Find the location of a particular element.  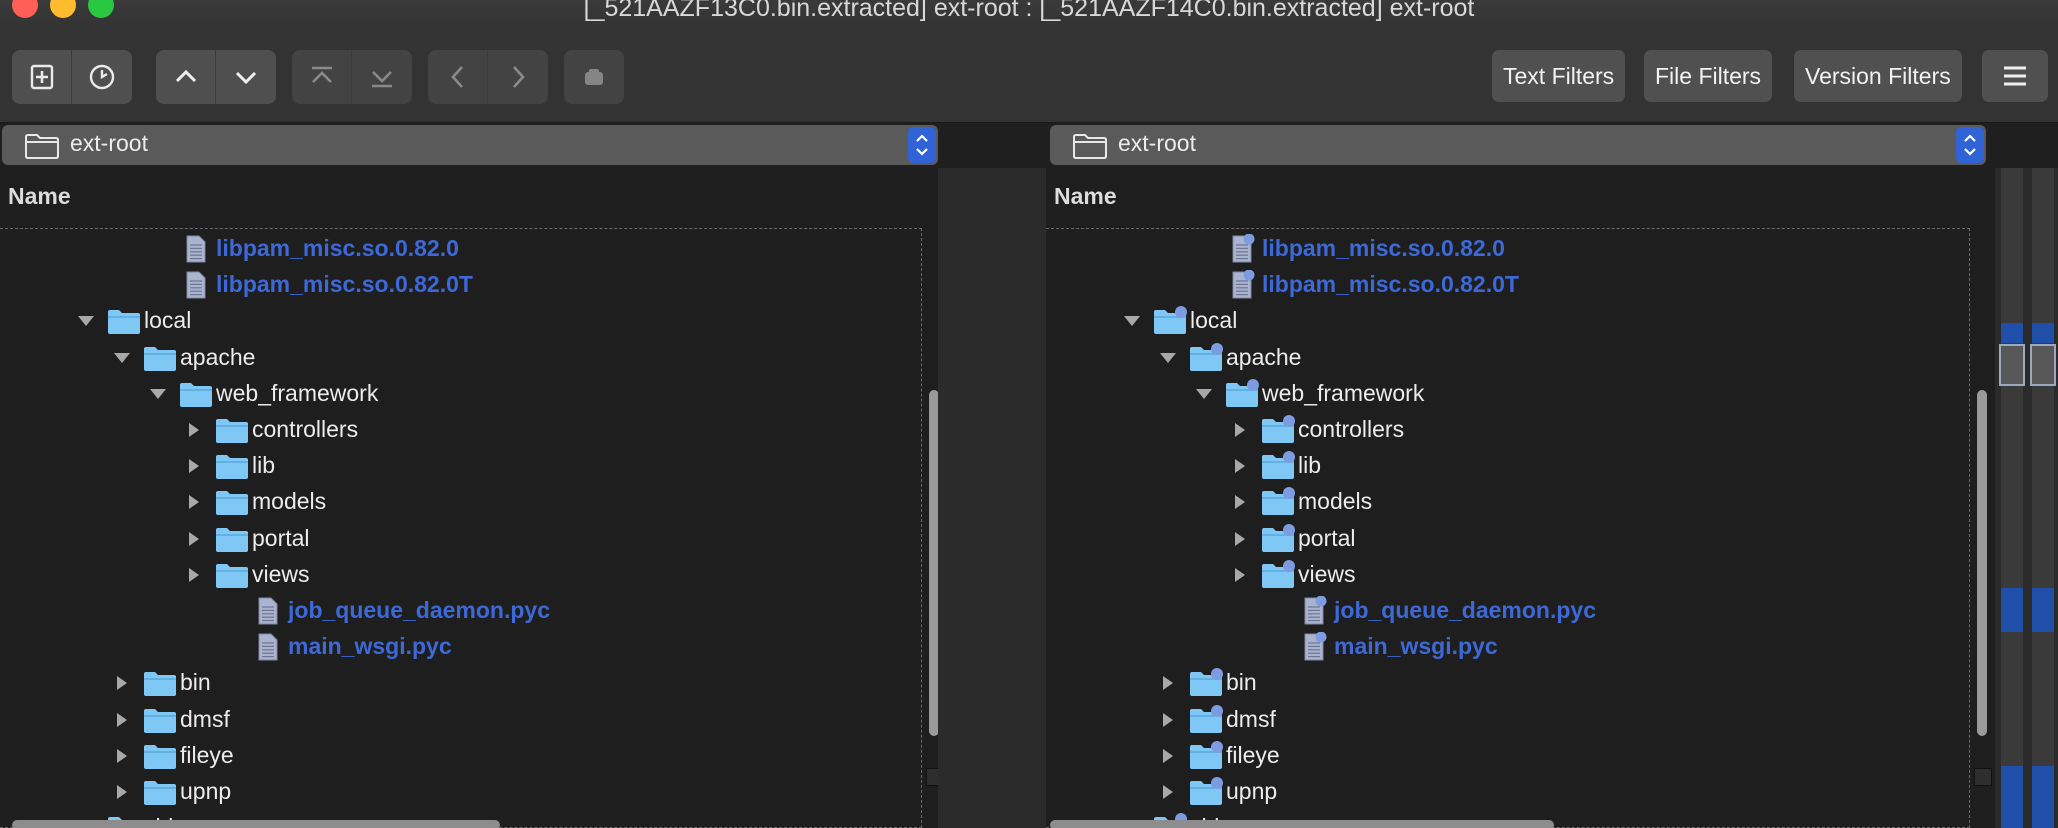

difference-marker is located at coordinates (2043, 797).